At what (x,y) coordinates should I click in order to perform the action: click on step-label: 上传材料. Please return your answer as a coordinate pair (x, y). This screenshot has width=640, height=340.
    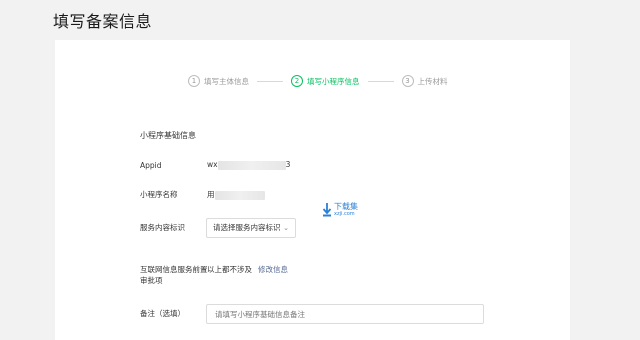
    Looking at the image, I should click on (432, 81).